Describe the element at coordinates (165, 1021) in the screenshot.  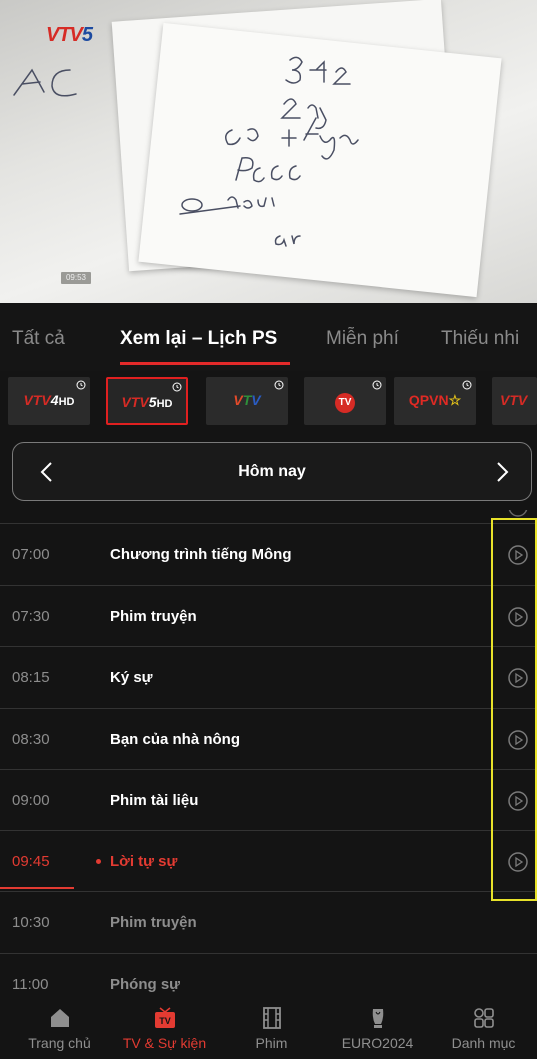
I see `svg-text: TV` at that location.